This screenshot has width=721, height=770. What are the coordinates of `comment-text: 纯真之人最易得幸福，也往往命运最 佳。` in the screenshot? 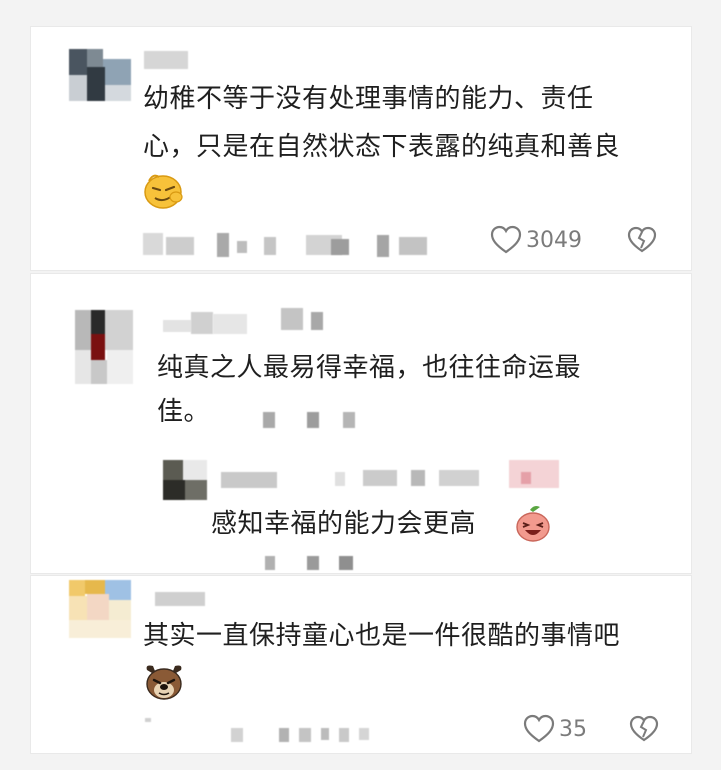 It's located at (369, 390).